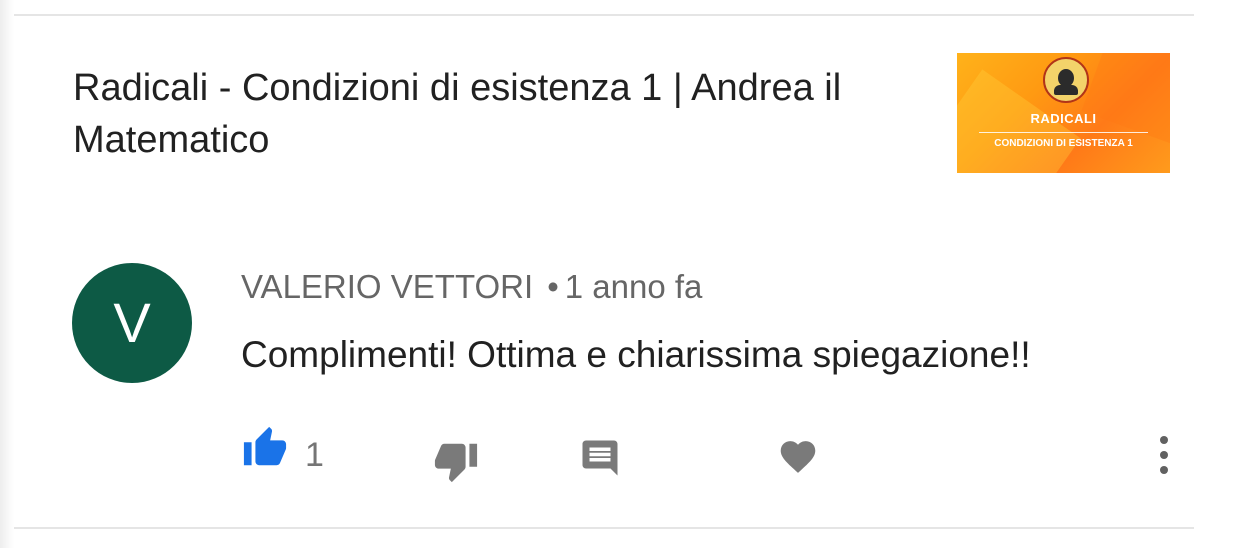 The image size is (1242, 548). Describe the element at coordinates (604, 15) in the screenshot. I see `top-divider` at that location.